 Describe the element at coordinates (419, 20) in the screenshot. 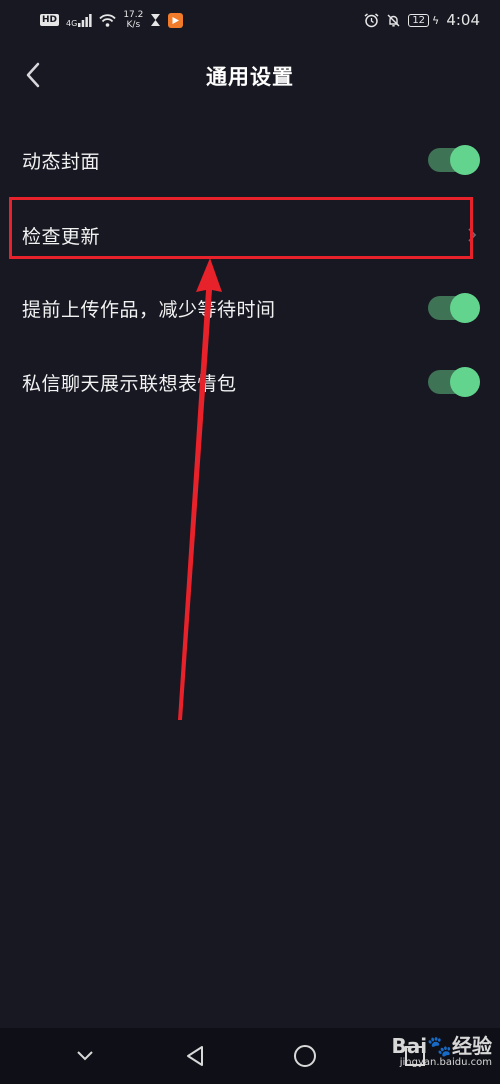

I see `battery-indicator: 12` at that location.